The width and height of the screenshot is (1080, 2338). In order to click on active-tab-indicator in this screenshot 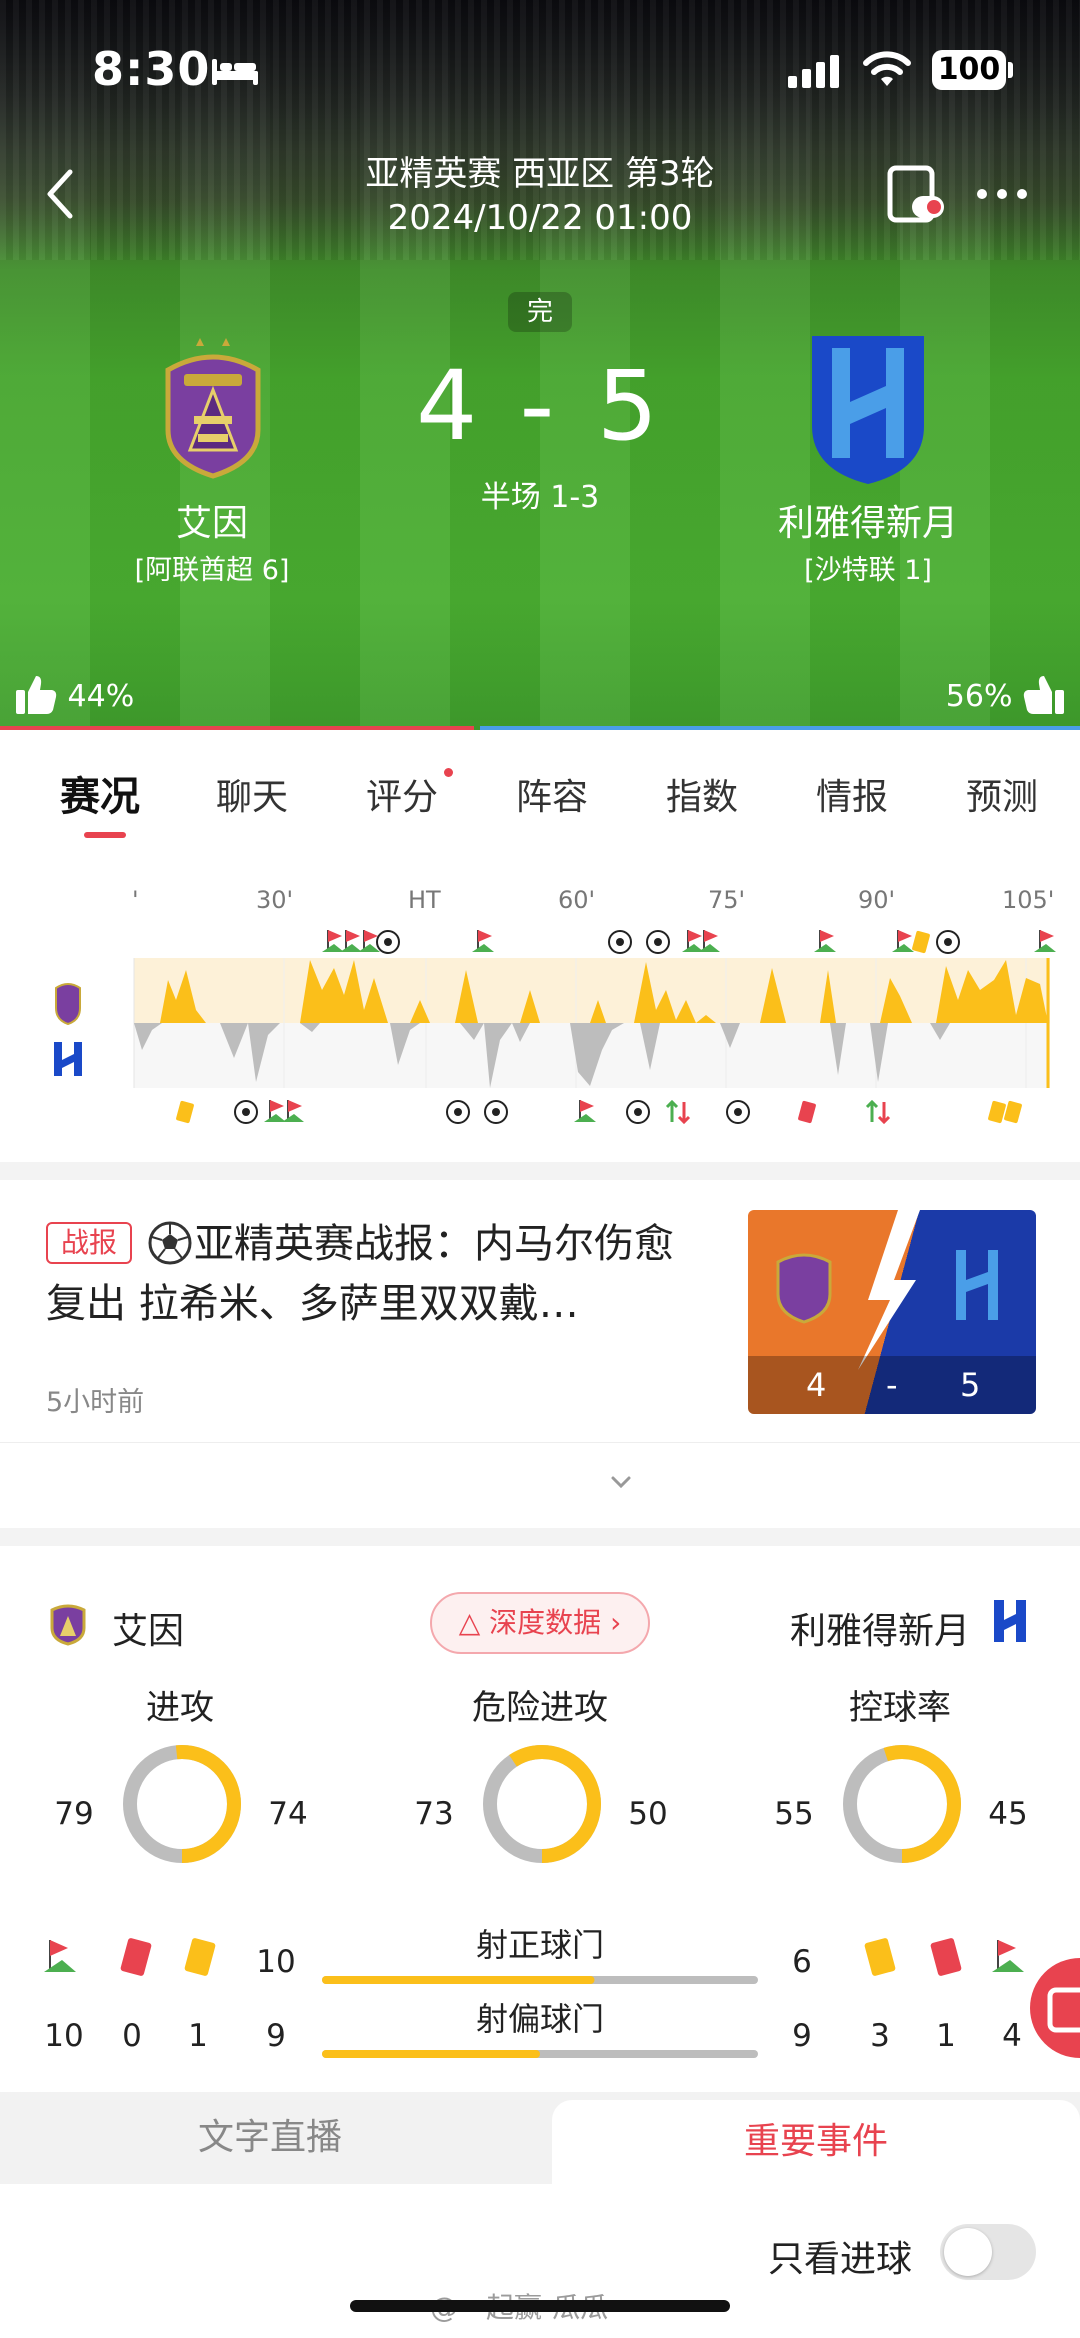, I will do `click(105, 835)`.